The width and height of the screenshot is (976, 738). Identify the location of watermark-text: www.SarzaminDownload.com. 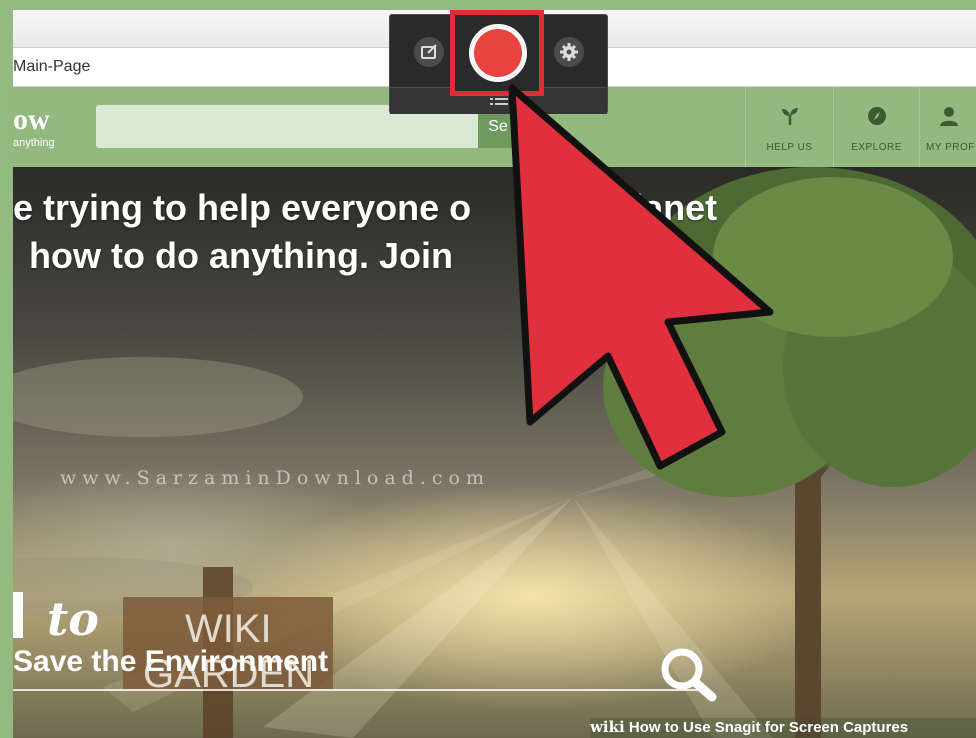
(275, 478).